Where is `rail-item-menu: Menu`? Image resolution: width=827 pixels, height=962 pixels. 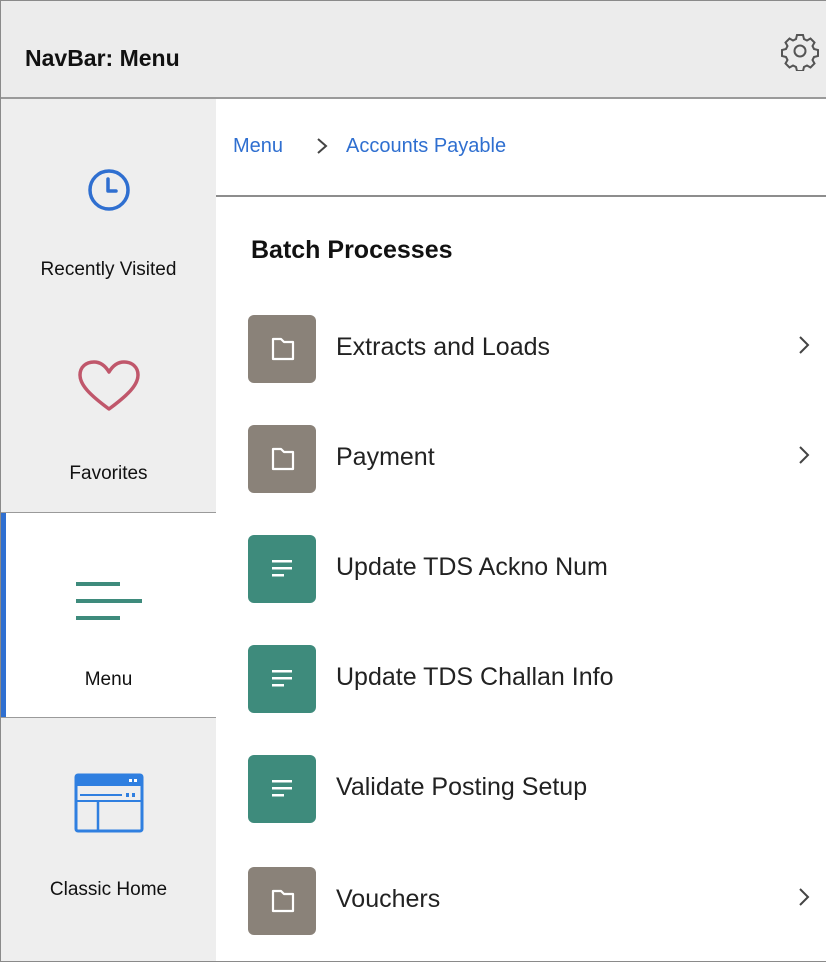 rail-item-menu: Menu is located at coordinates (108, 615).